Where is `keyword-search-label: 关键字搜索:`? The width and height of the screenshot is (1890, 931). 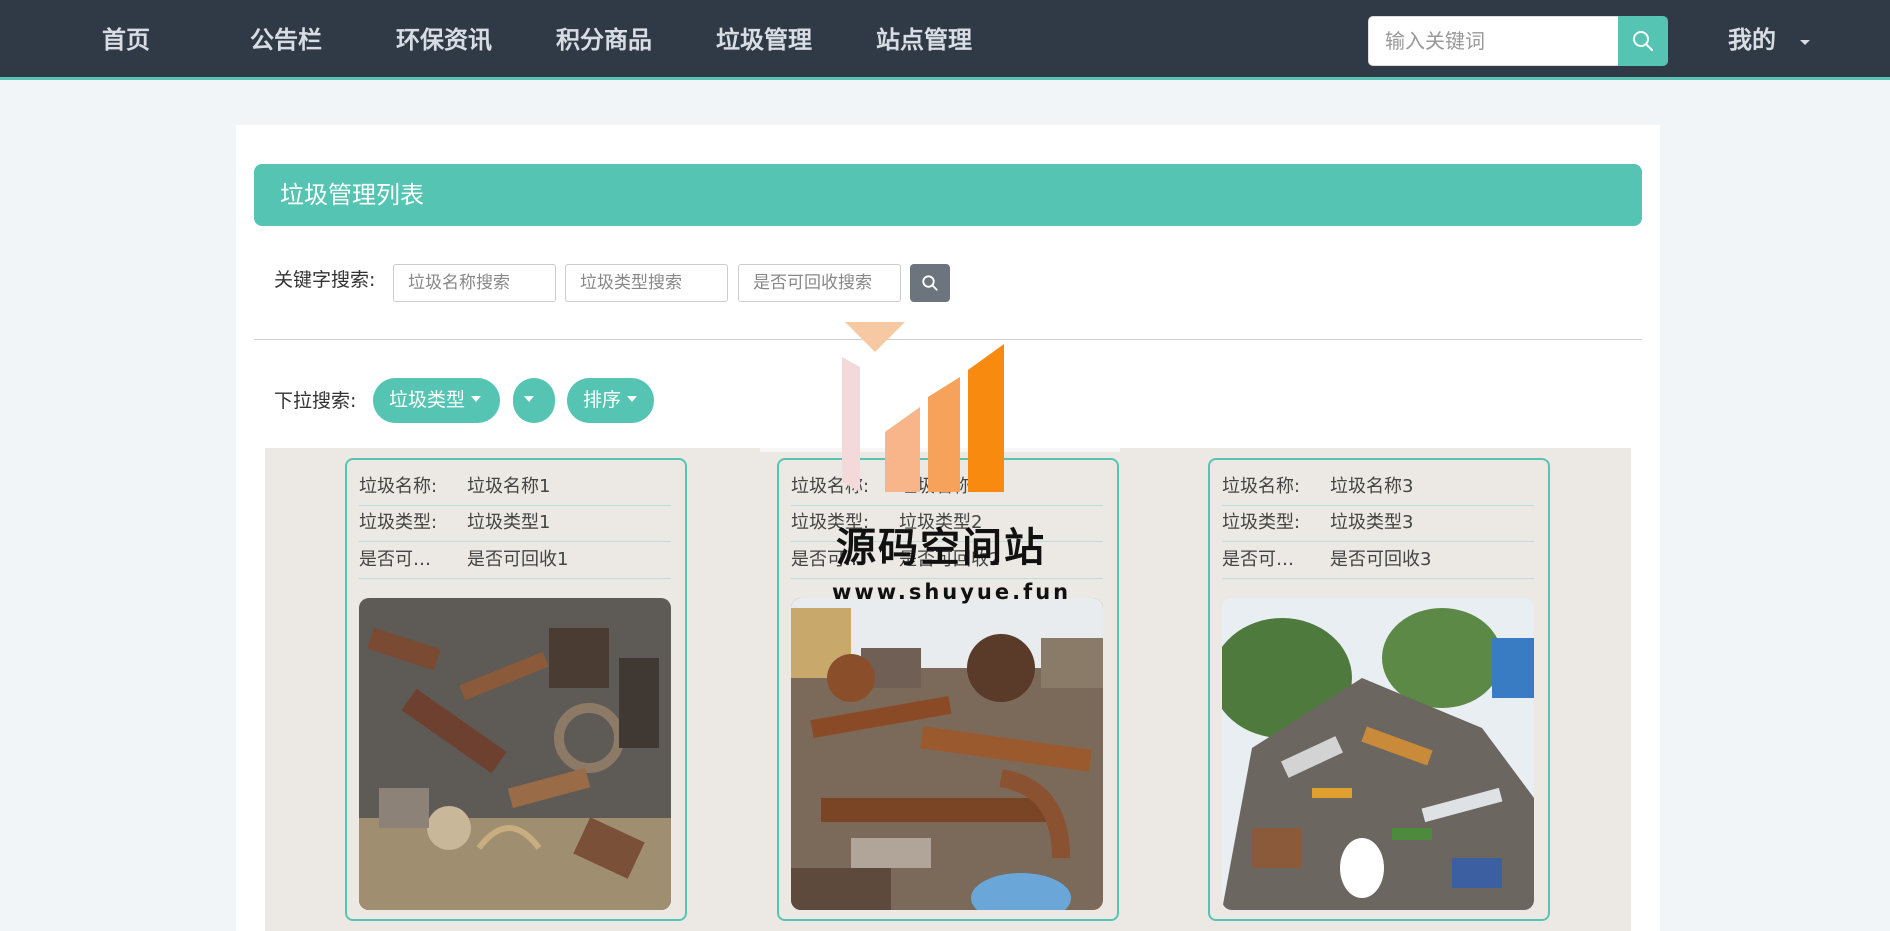 keyword-search-label: 关键字搜索: is located at coordinates (325, 280).